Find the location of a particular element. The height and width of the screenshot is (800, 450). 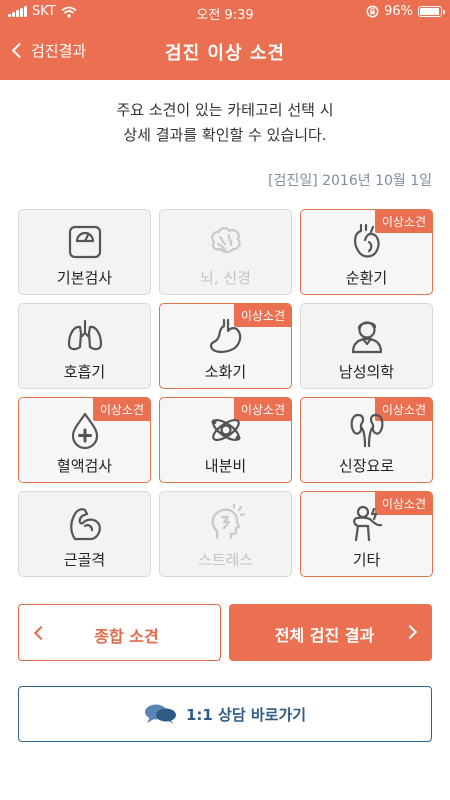

consult-button: 1:1 상담 바로가기 is located at coordinates (225, 714).